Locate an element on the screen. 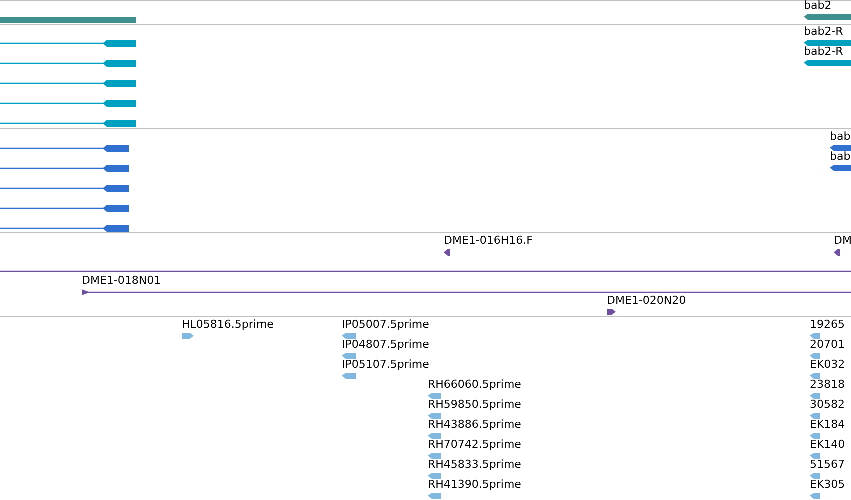 The width and height of the screenshot is (851, 500). feature-label: 51567 is located at coordinates (827, 465).